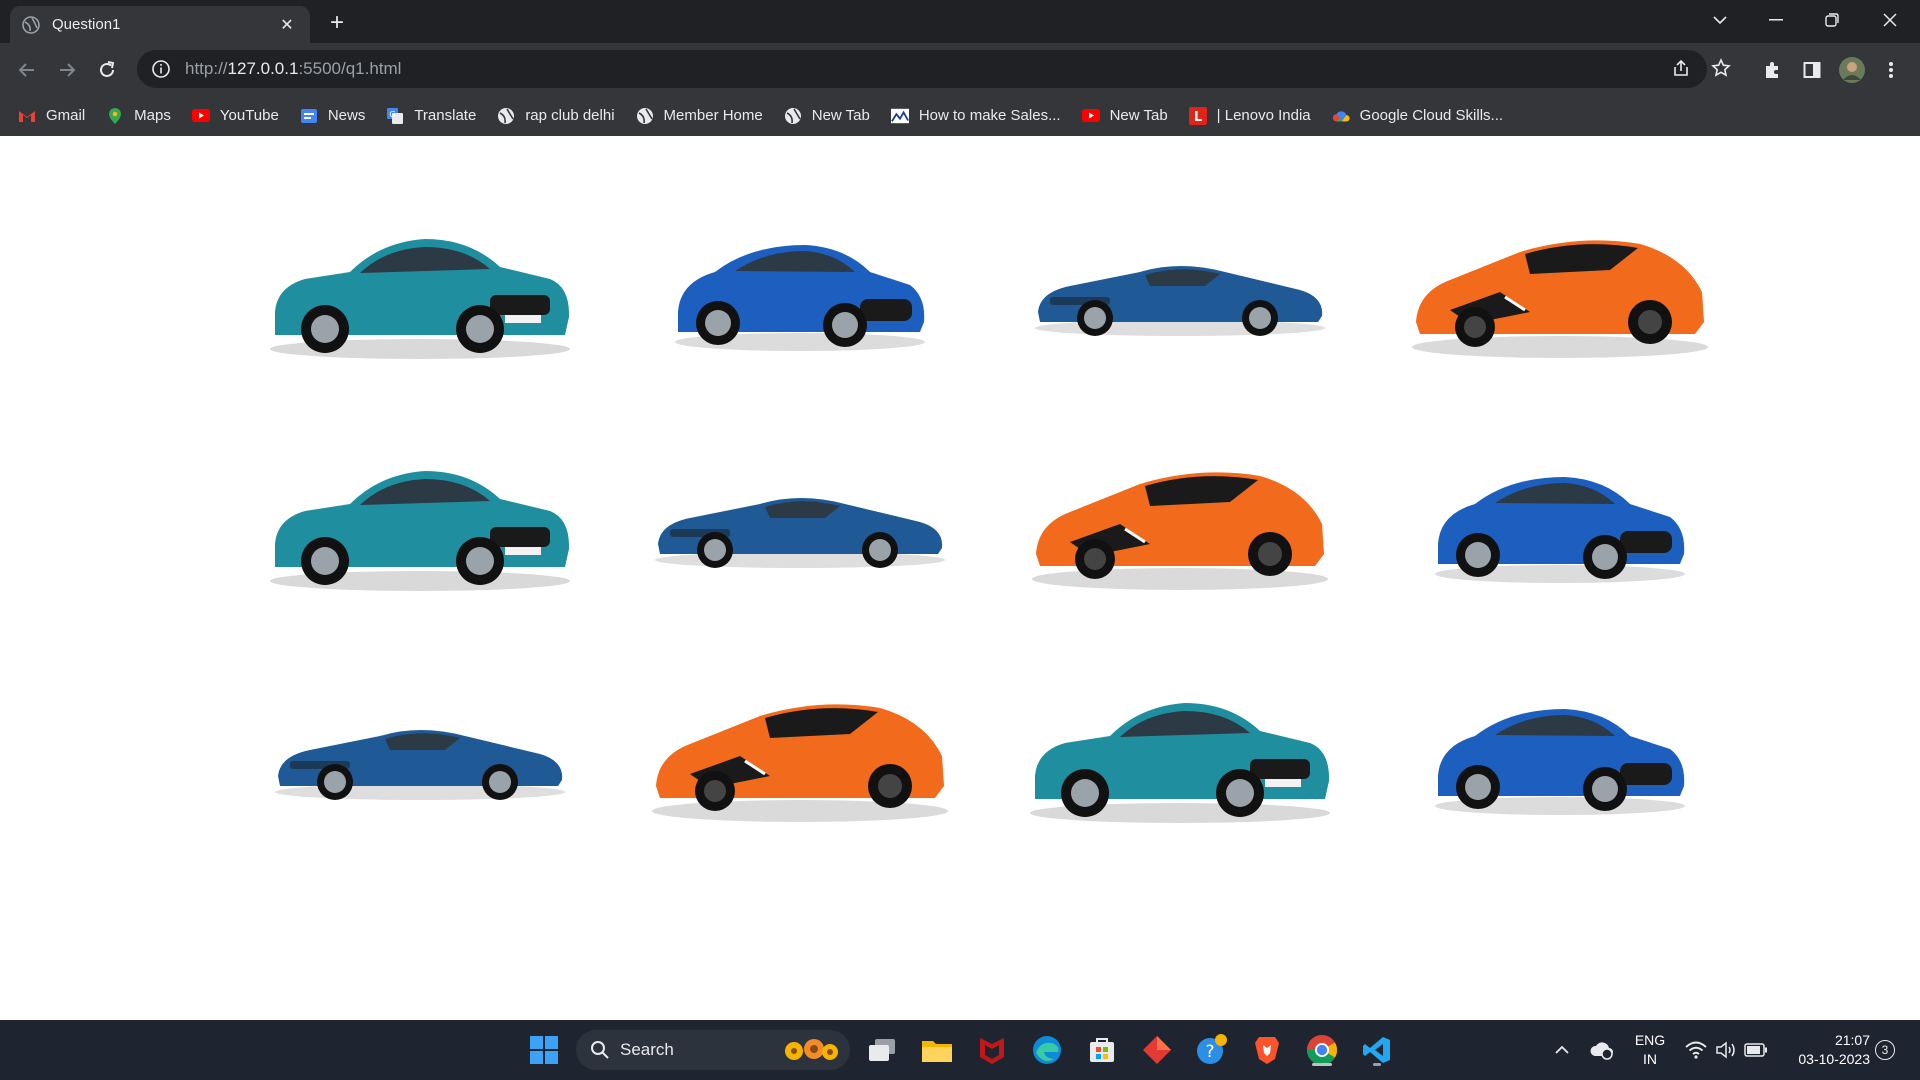  What do you see at coordinates (556, 116) in the screenshot?
I see `bookmark-item: rap club delhi` at bounding box center [556, 116].